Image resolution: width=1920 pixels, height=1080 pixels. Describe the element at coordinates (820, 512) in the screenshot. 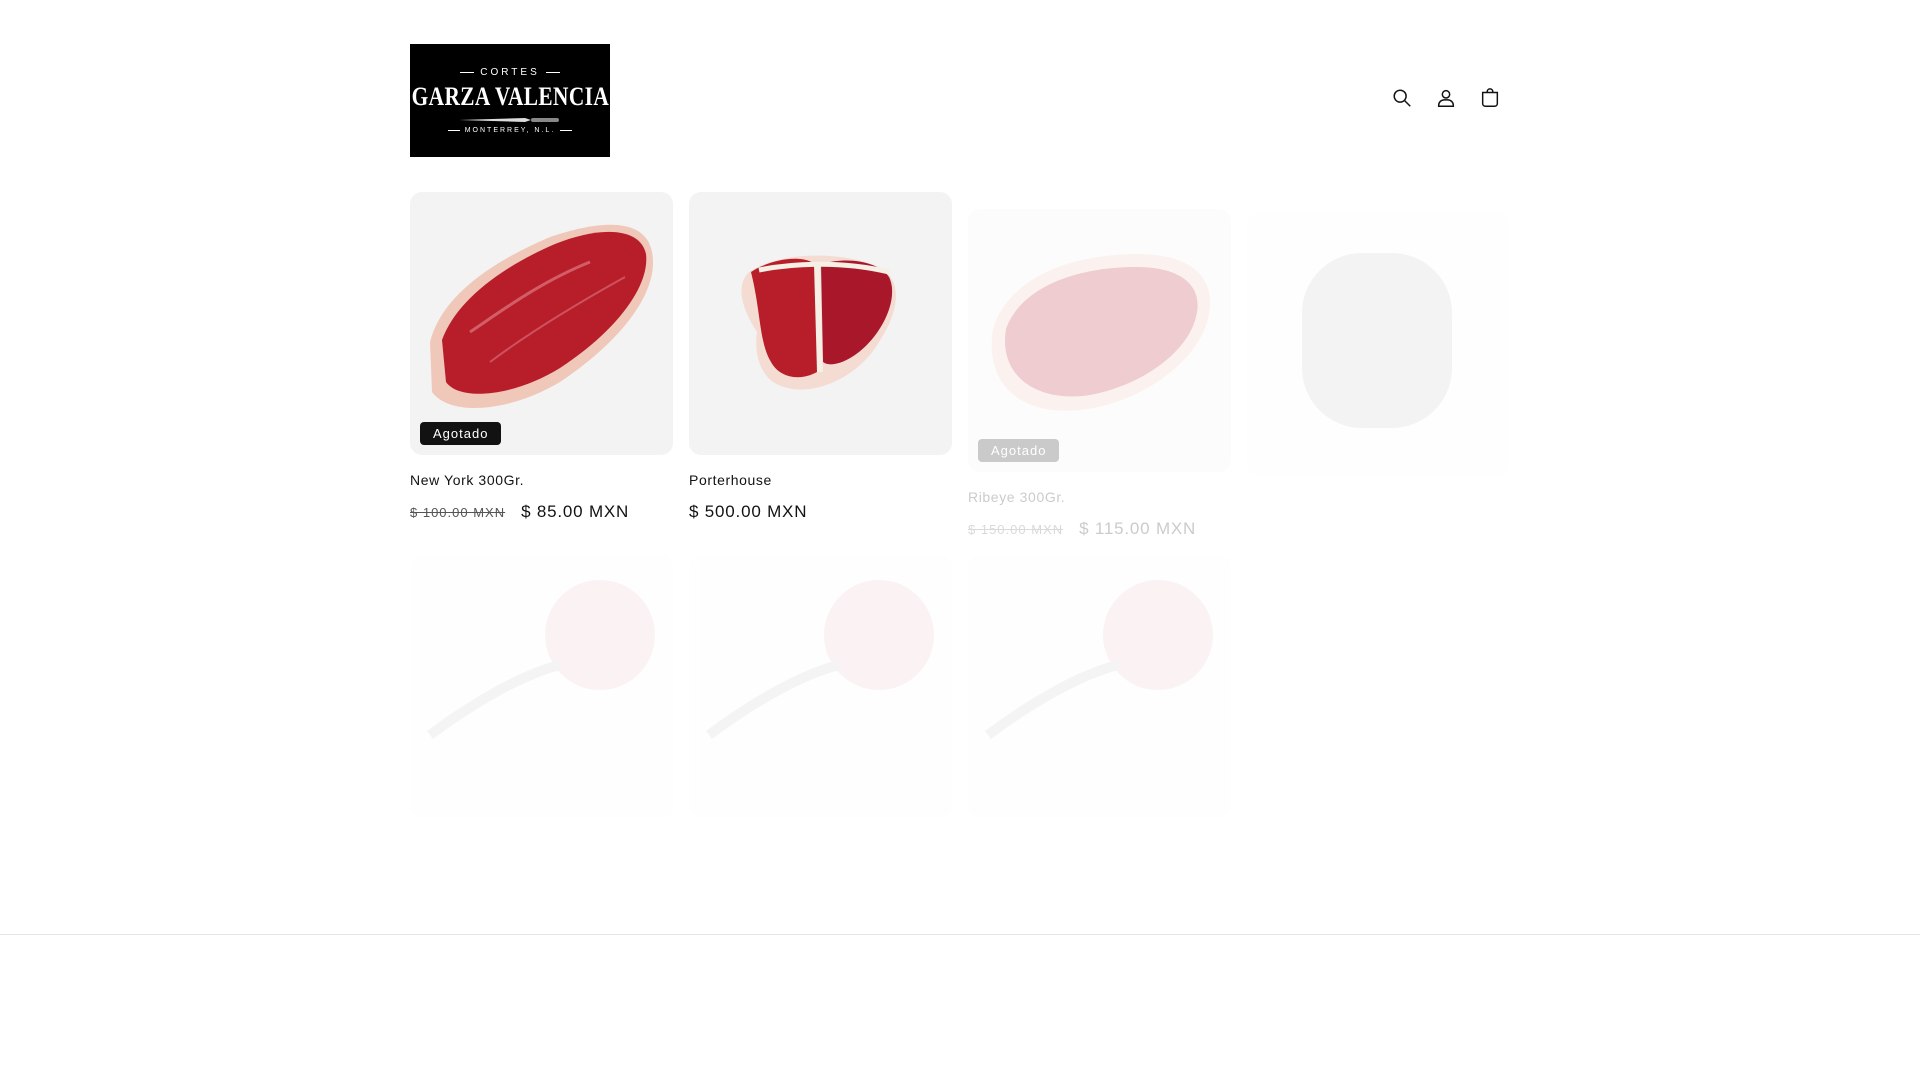

I see `product-price: $ 500.00 MXN` at that location.